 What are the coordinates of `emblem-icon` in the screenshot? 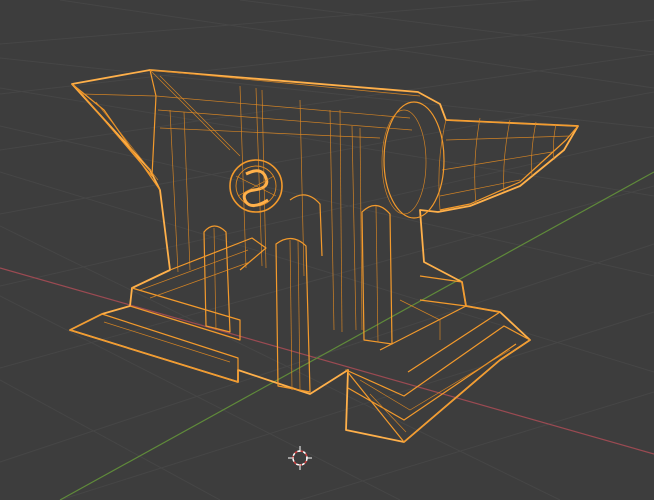 It's located at (256, 186).